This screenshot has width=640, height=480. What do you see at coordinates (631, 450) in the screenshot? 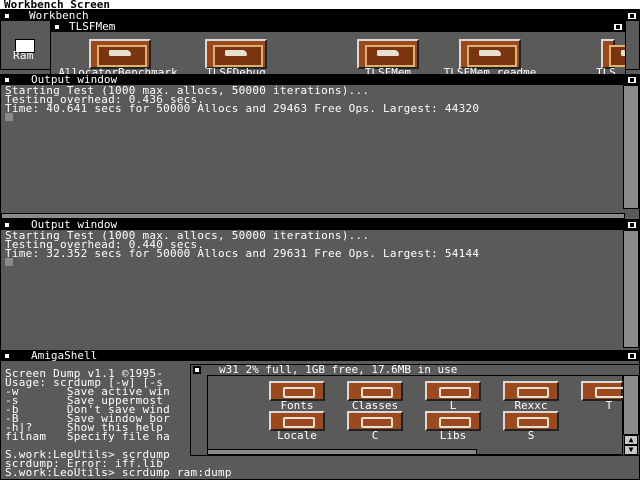
I see `scroll-down-icon: ▼` at bounding box center [631, 450].